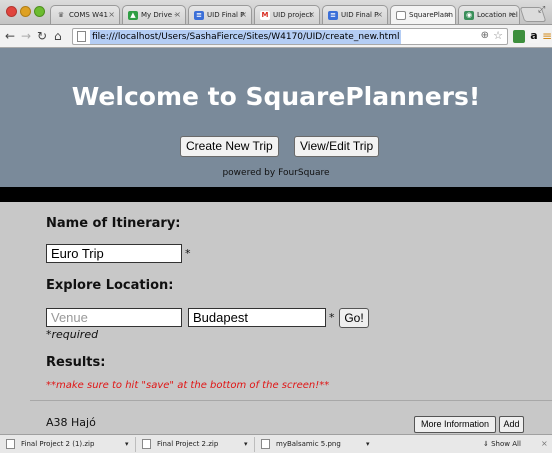 The height and width of the screenshot is (453, 552). I want to click on bookmark-star-icon: ☆, so click(498, 35).